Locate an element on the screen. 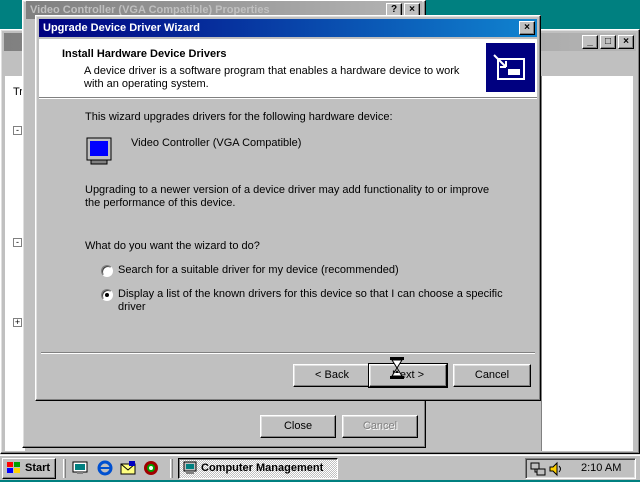 This screenshot has width=640, height=482. system-tray: 2:10 AM is located at coordinates (580, 468).